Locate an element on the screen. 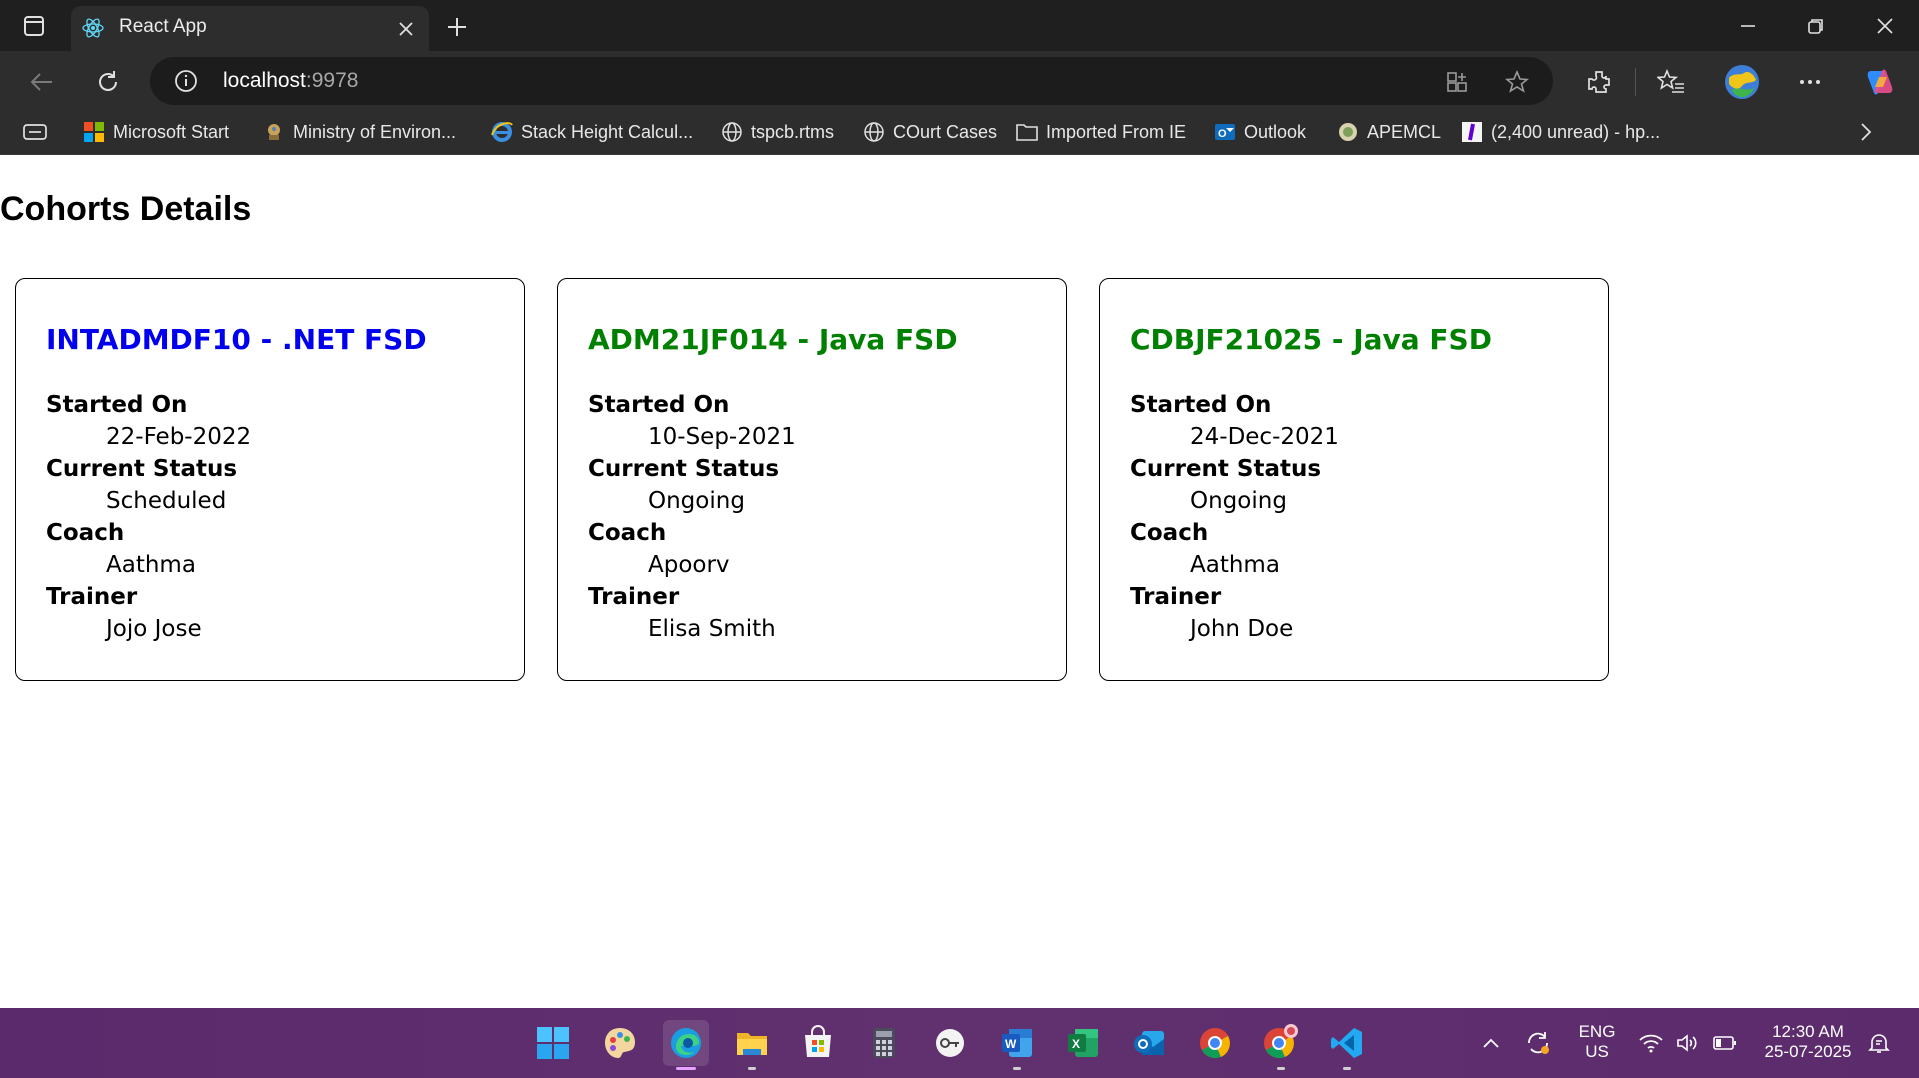 The width and height of the screenshot is (1919, 1078). file-explorer-icon is located at coordinates (752, 1045).